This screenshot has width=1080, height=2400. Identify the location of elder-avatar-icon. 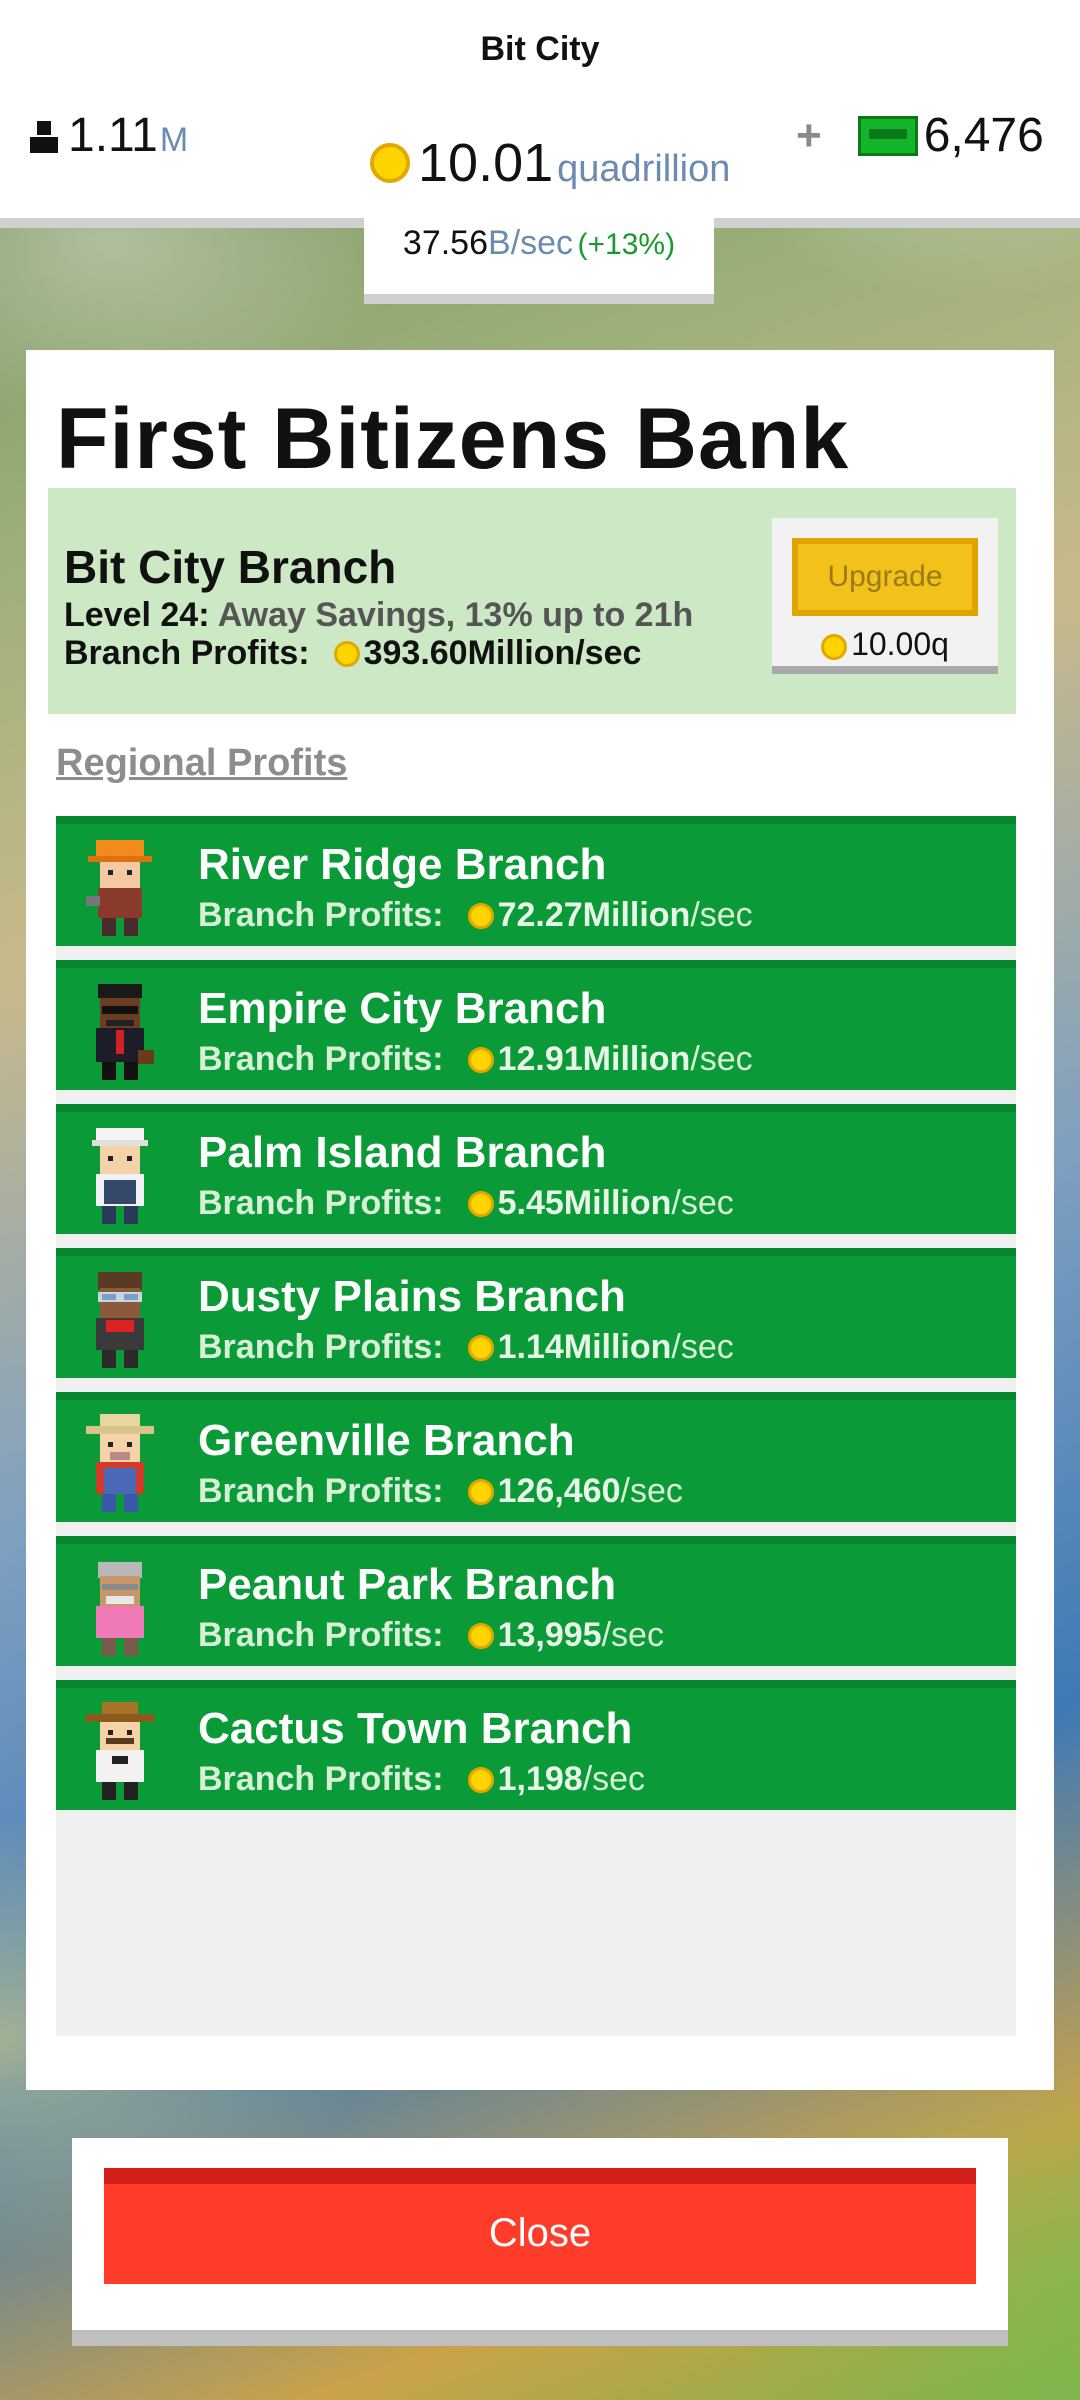
(120, 1609).